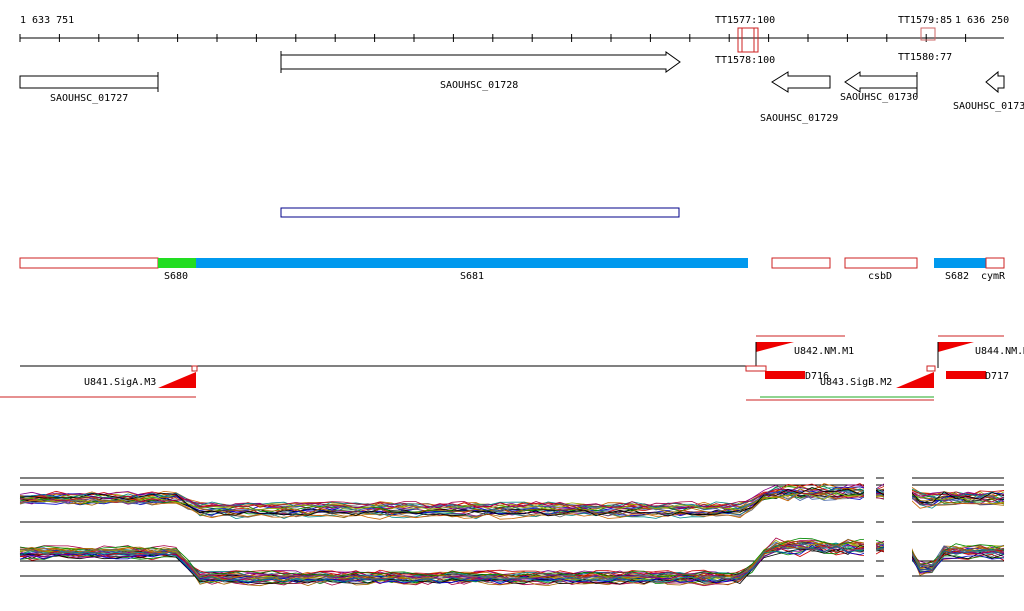 This screenshot has width=1024, height=611. What do you see at coordinates (799, 118) in the screenshot?
I see `gene-label-saouhsc-01729: SAOUHSC_01729` at bounding box center [799, 118].